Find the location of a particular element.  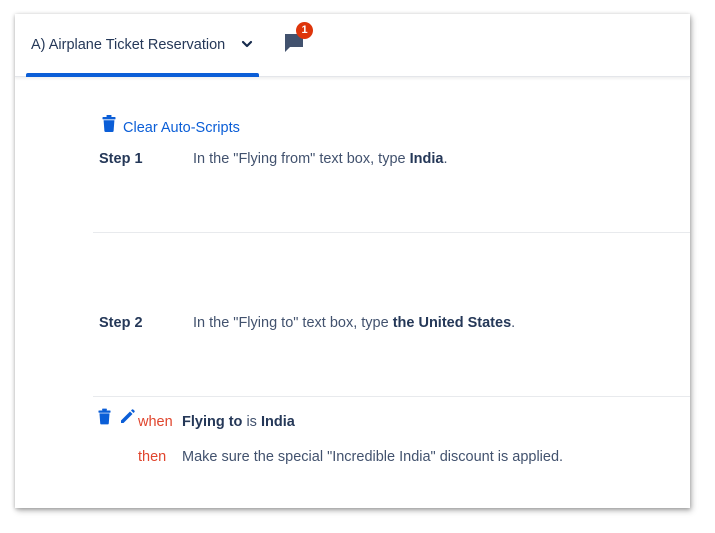

tab-airplane-ticket-reservation: A) Airplane Ticket Reservation is located at coordinates (142, 45).